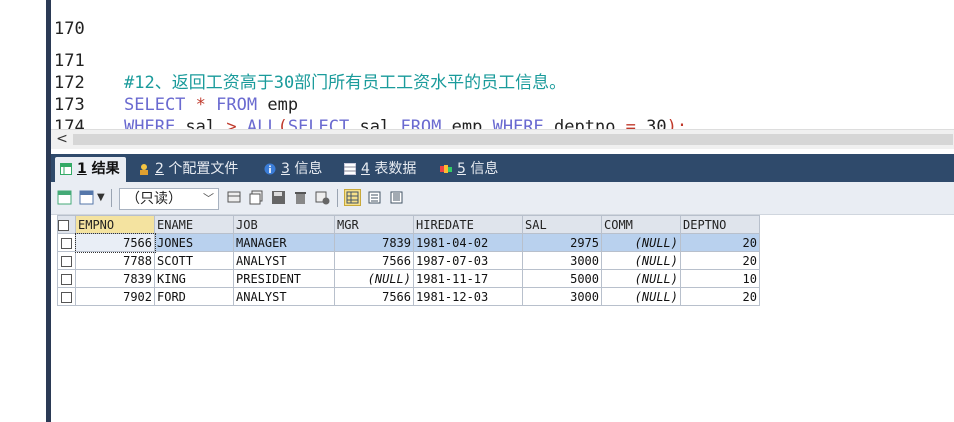  What do you see at coordinates (101, 197) in the screenshot?
I see `chevron-down-icon: ▼` at bounding box center [101, 197].